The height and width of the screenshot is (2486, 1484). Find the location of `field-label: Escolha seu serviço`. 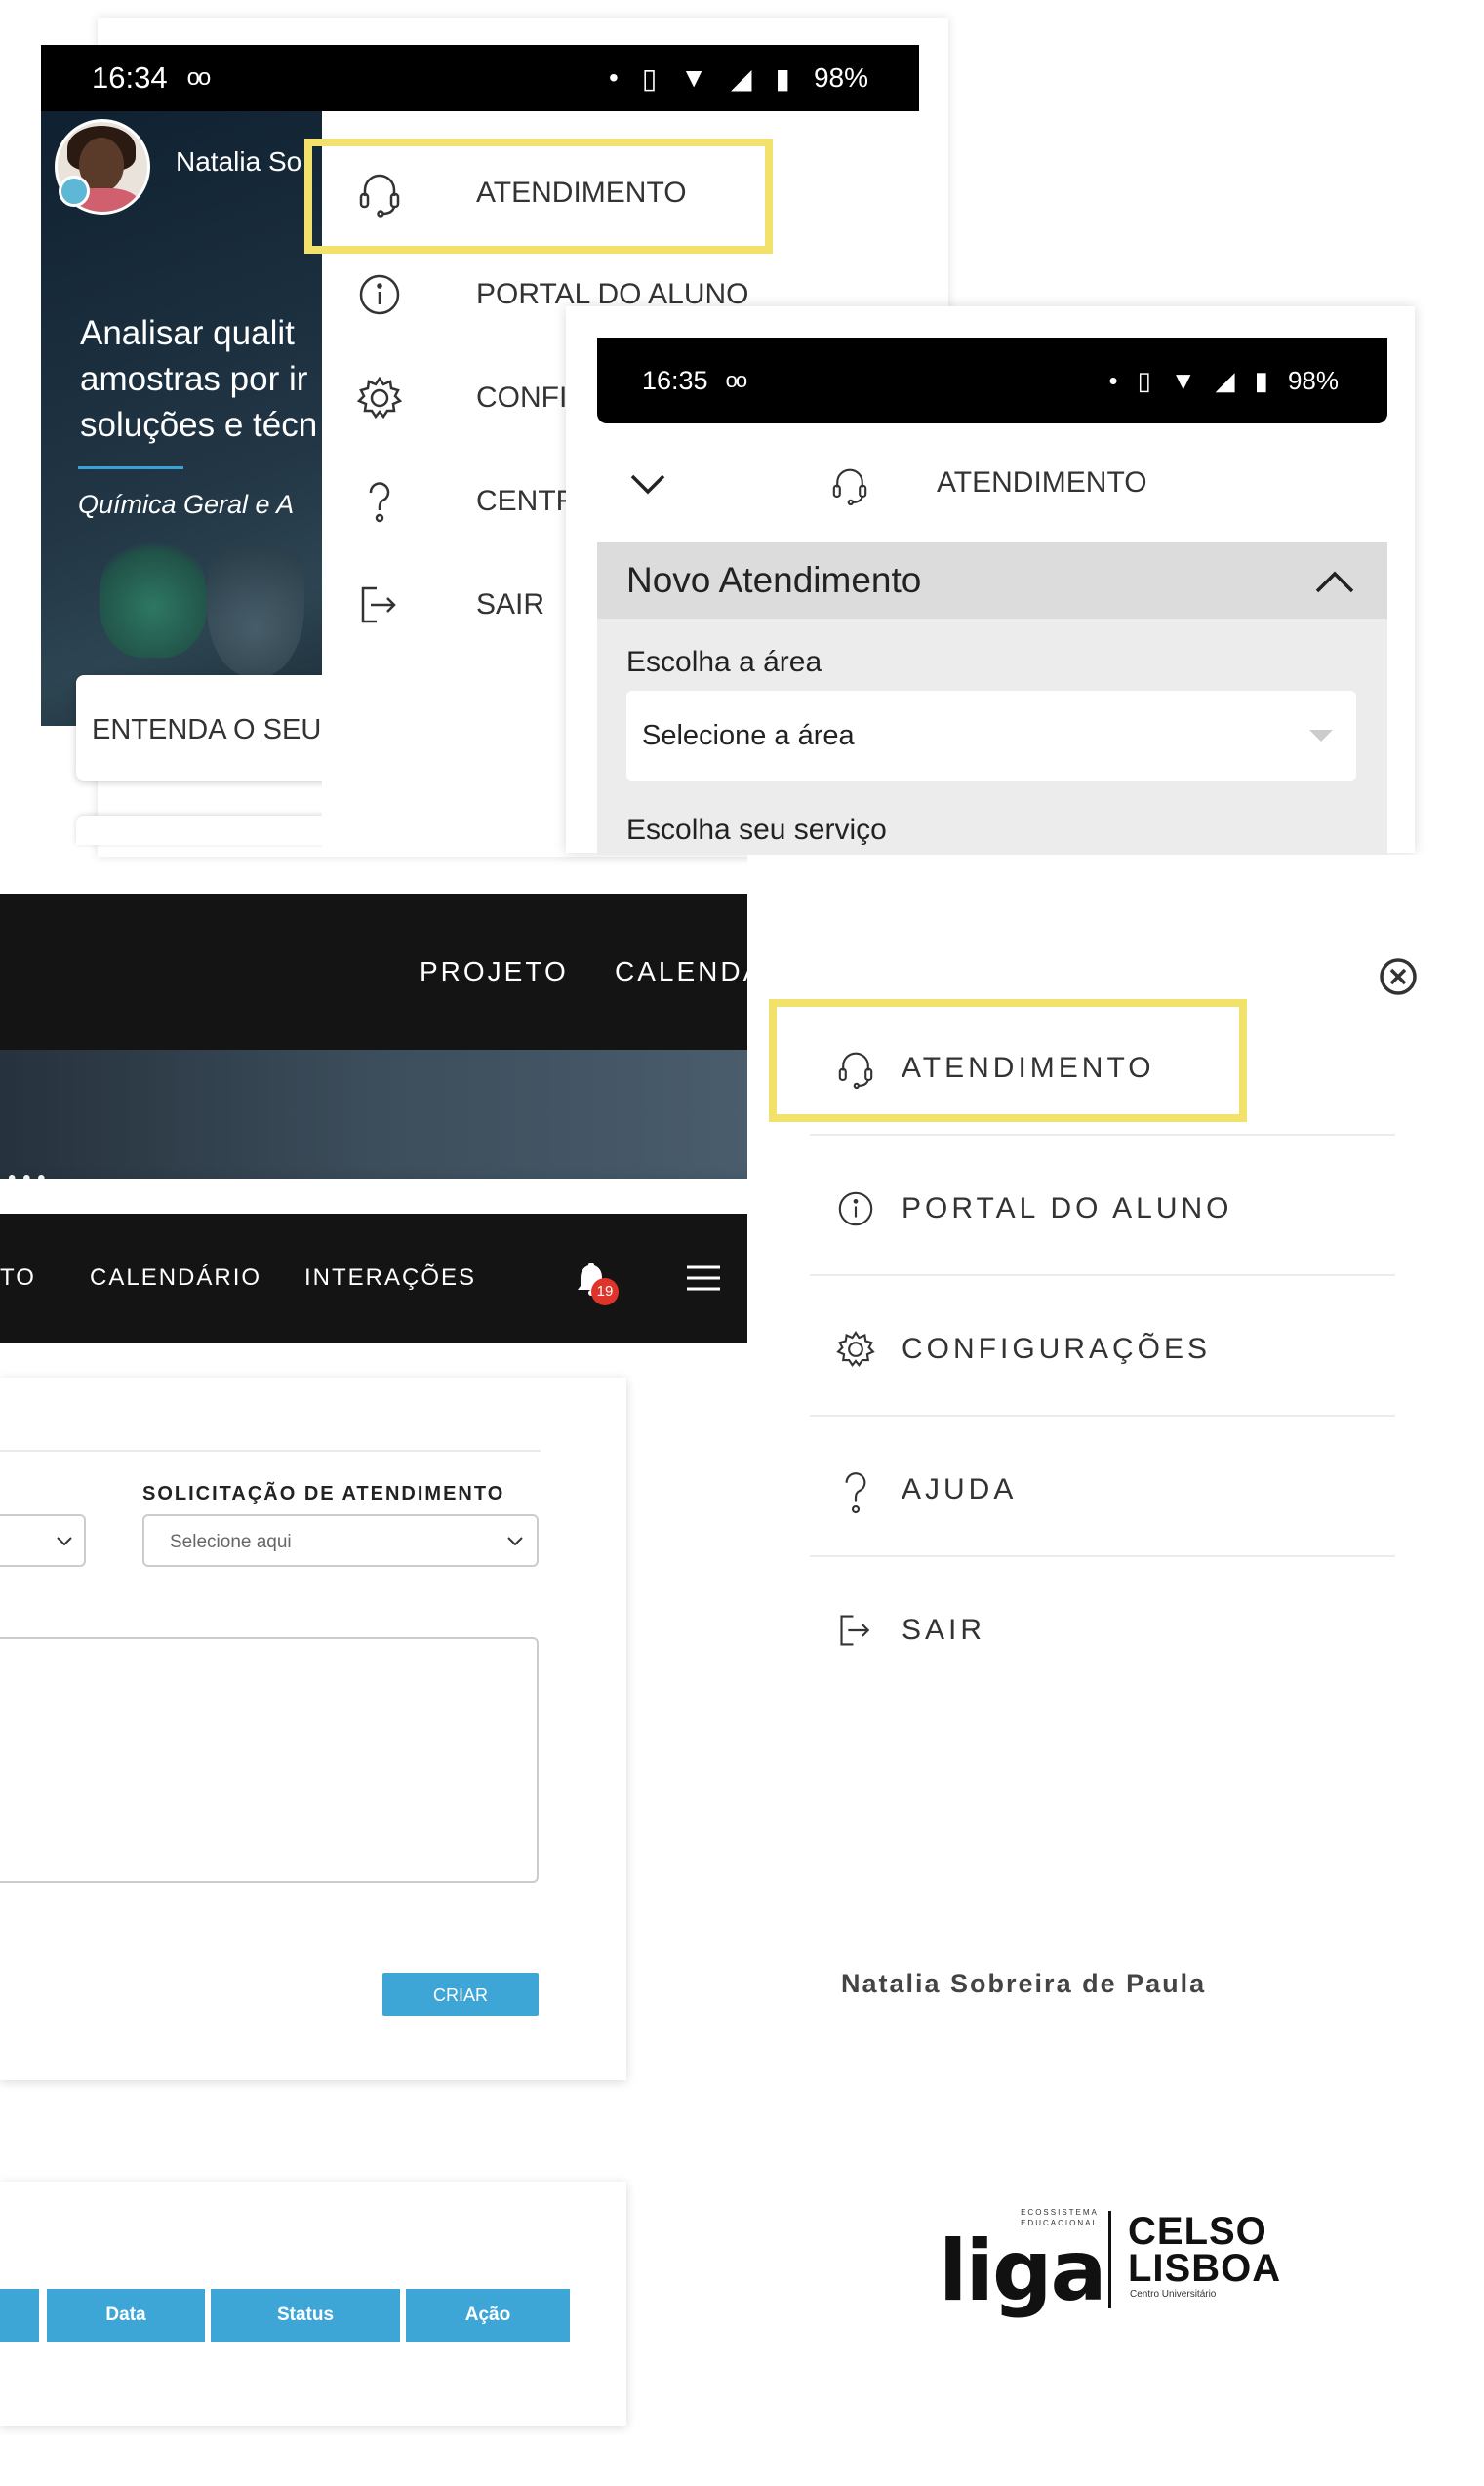

field-label: Escolha seu serviço is located at coordinates (756, 830).